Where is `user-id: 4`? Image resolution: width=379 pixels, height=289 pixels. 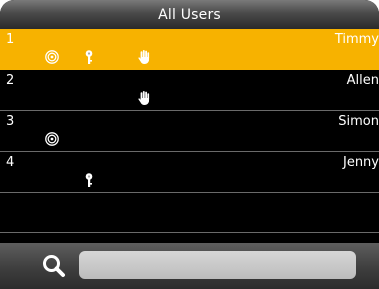 user-id: 4 is located at coordinates (10, 162).